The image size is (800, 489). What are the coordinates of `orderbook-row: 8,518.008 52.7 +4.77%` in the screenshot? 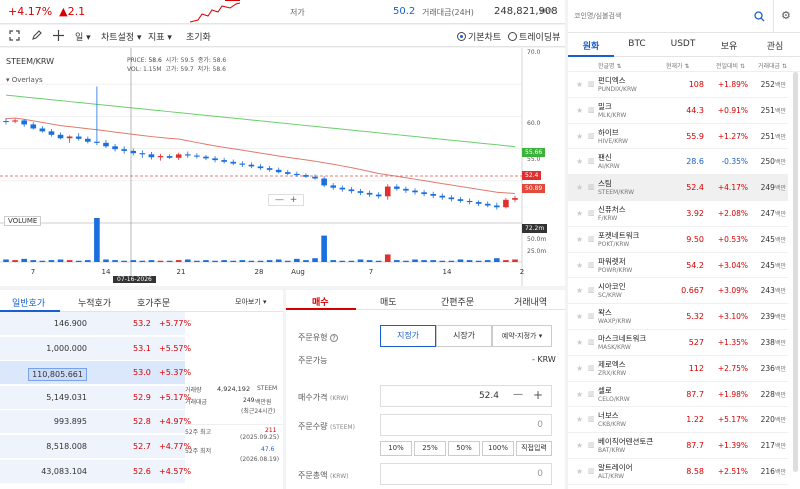 It's located at (95, 447).